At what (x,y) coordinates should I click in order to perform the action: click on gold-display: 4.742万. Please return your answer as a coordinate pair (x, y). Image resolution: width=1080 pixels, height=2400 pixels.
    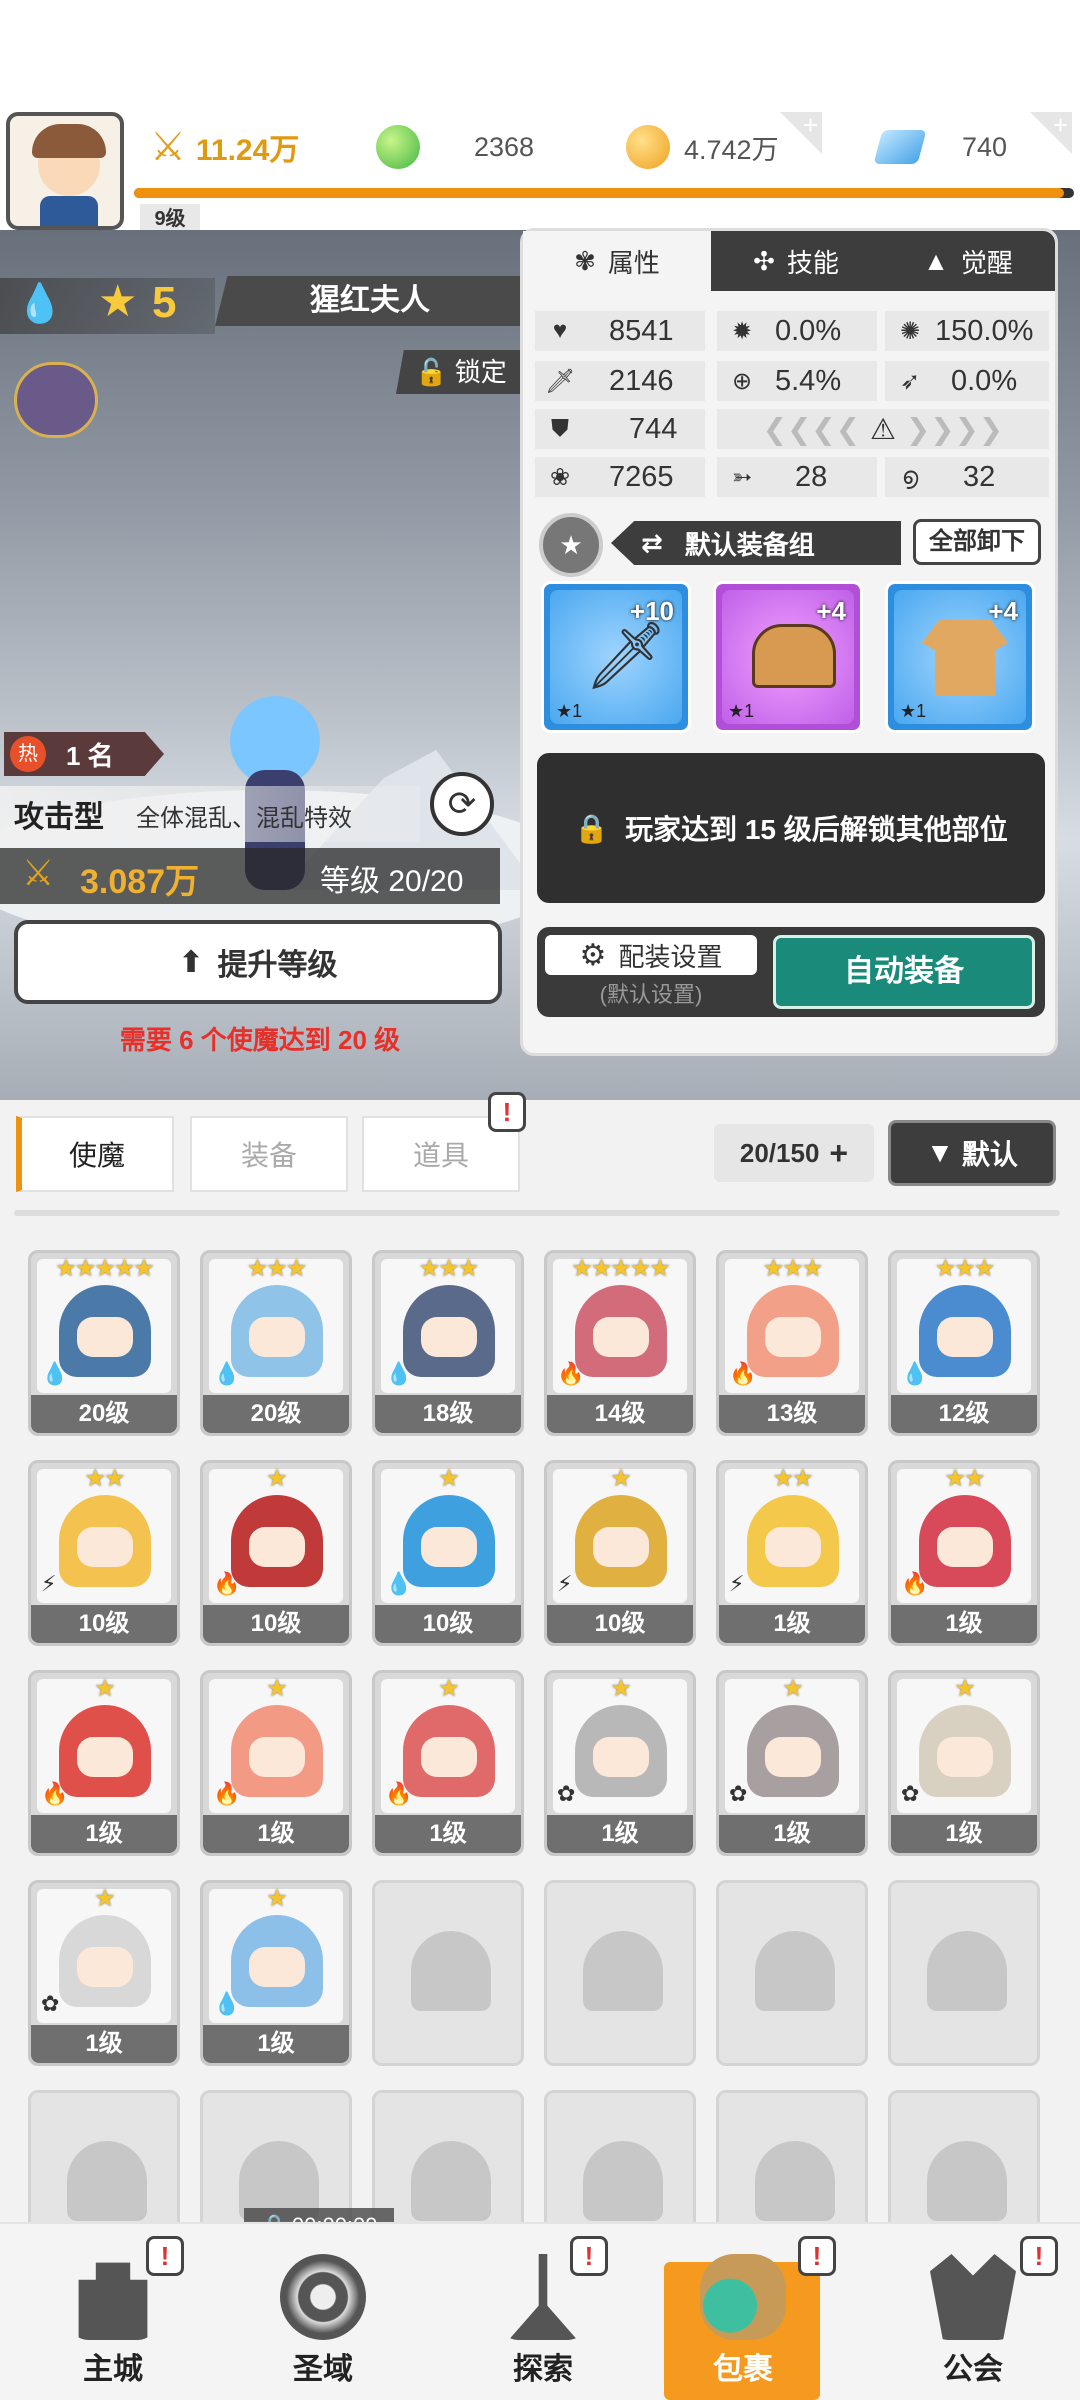
    Looking at the image, I should click on (702, 147).